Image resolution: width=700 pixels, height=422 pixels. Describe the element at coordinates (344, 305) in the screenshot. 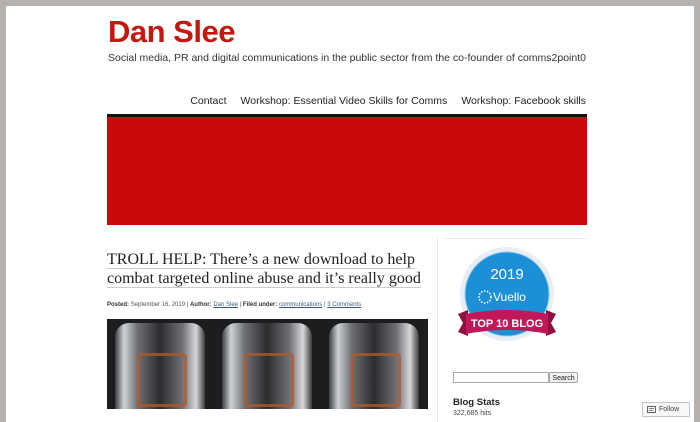

I see `comments-link: 3 Comments` at that location.